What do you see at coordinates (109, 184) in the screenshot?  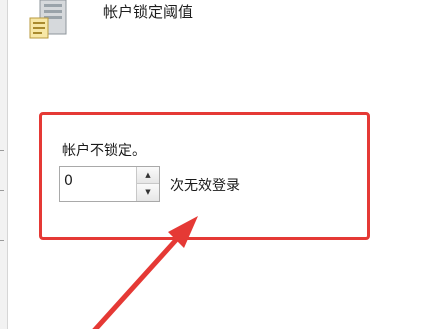 I see `threshold-spinbox: 0 ▲ ▼` at bounding box center [109, 184].